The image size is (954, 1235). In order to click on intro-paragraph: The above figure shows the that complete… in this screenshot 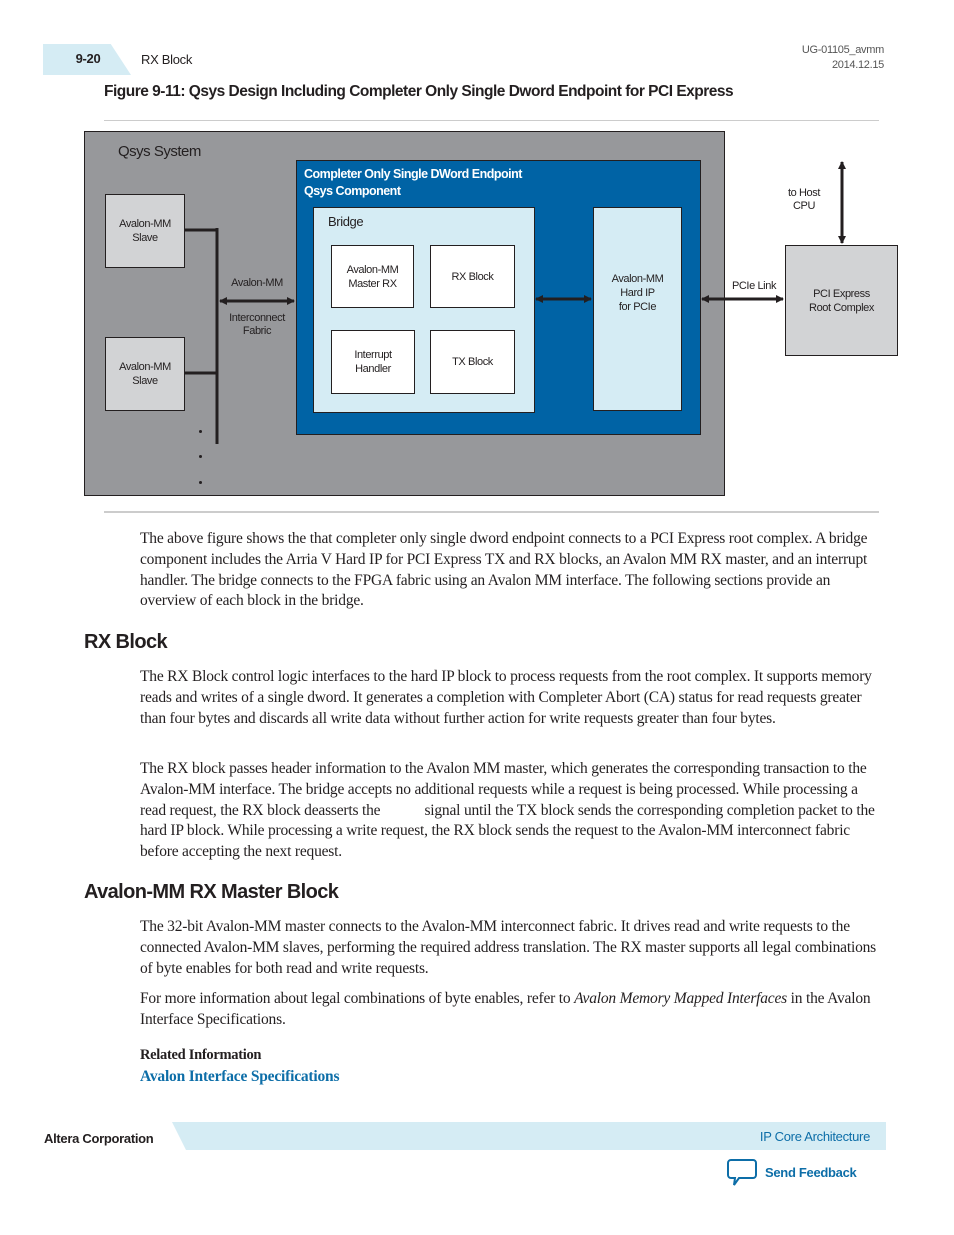, I will do `click(504, 570)`.